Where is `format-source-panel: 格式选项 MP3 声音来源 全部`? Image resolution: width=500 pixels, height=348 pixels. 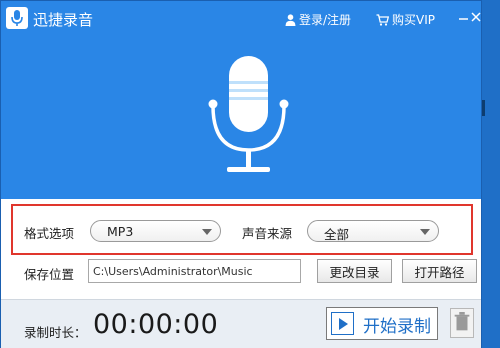 format-source-panel: 格式选项 MP3 声音来源 全部 is located at coordinates (242, 229).